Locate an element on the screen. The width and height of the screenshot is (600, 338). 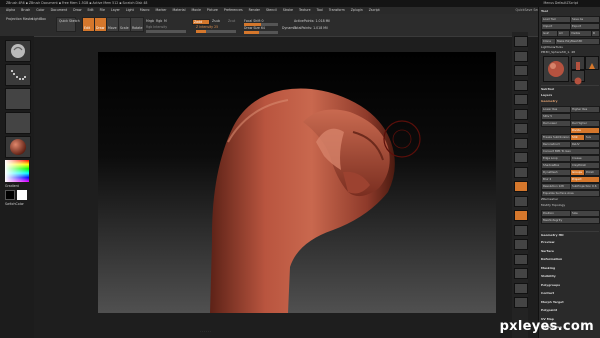
menu-item: Material is located at coordinates (179, 10).